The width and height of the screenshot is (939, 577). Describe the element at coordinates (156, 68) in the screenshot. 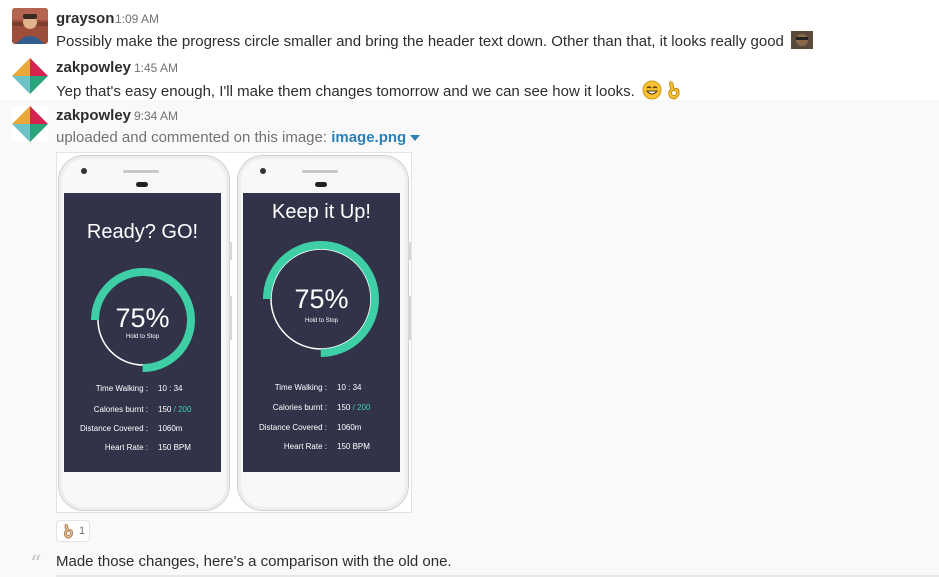

I see `timestamp: 1:45 AM` at that location.